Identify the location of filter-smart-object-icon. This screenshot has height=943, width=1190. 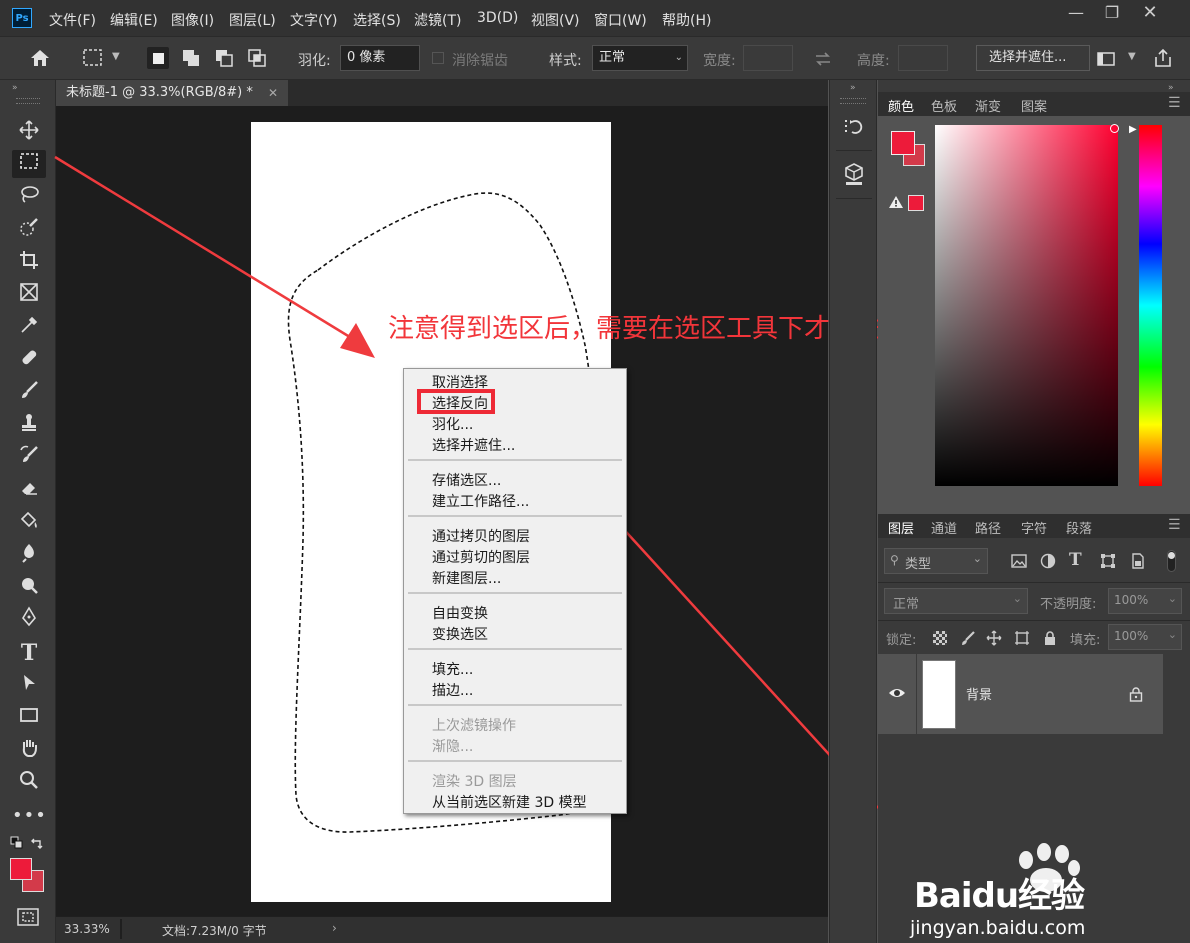
(1138, 561).